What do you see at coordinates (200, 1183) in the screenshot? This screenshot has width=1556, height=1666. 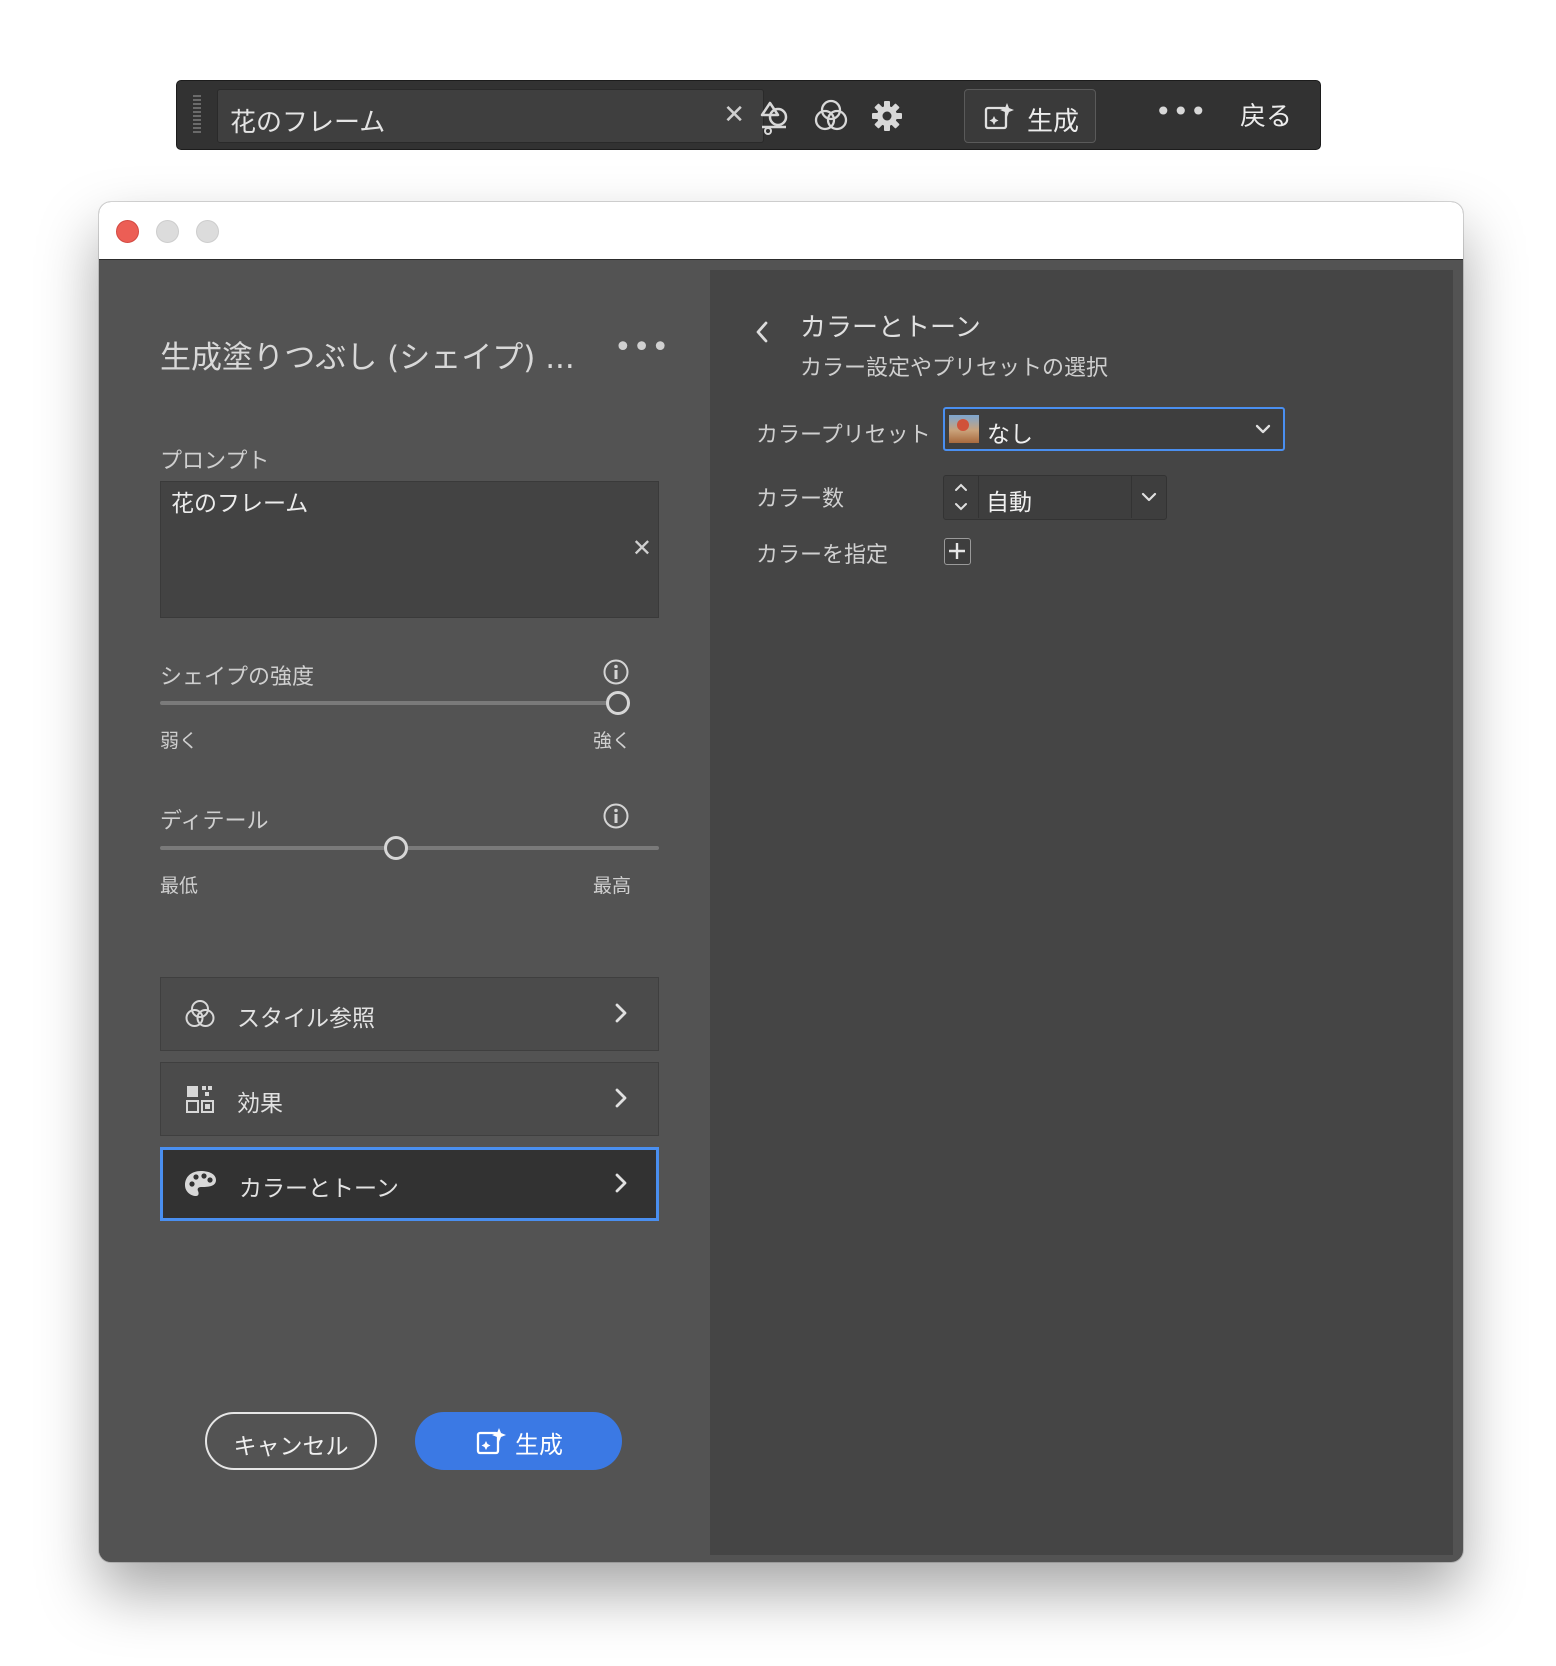 I see `palette-icon` at bounding box center [200, 1183].